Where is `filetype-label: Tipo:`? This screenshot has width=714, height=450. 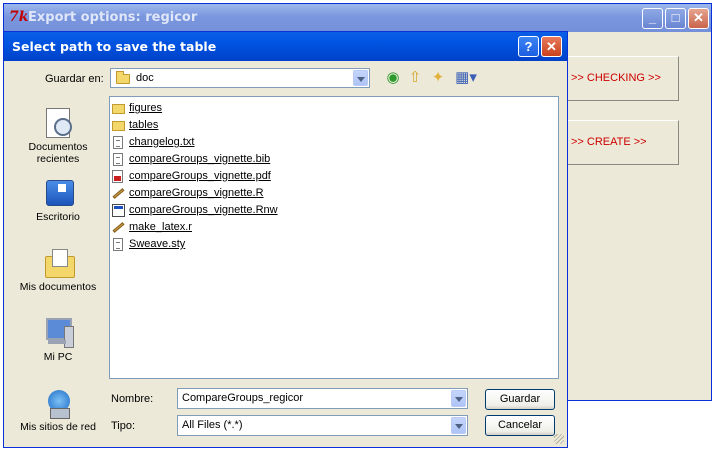 filetype-label: Tipo: is located at coordinates (123, 426).